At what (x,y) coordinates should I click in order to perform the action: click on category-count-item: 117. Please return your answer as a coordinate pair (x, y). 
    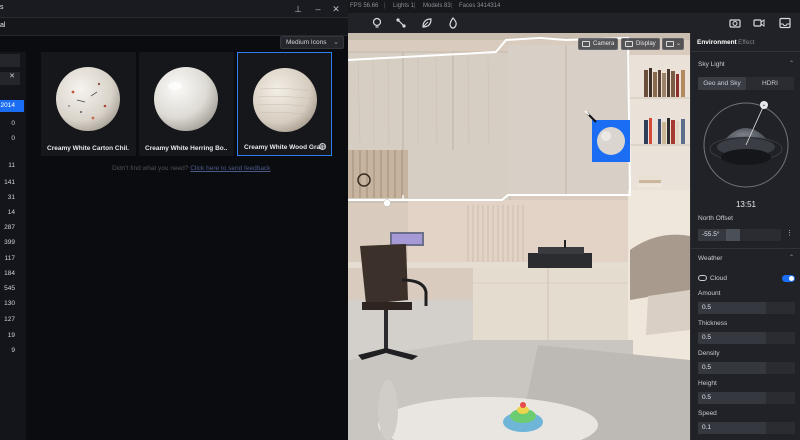
    Looking at the image, I should click on (12, 259).